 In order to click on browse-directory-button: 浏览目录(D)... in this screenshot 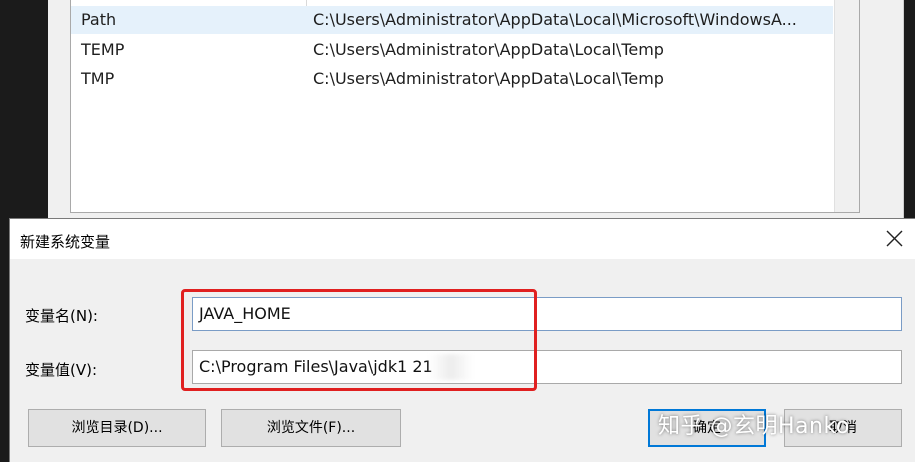, I will do `click(117, 428)`.